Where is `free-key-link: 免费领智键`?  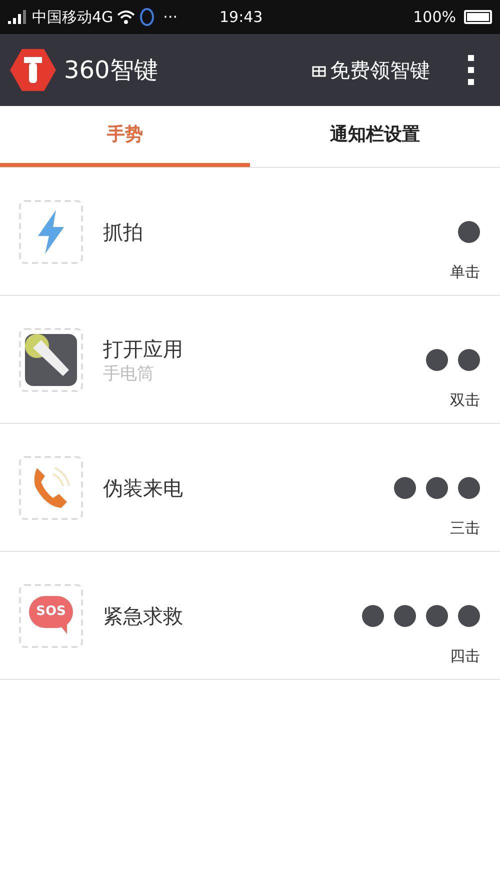 free-key-link: 免费领智键 is located at coordinates (371, 70).